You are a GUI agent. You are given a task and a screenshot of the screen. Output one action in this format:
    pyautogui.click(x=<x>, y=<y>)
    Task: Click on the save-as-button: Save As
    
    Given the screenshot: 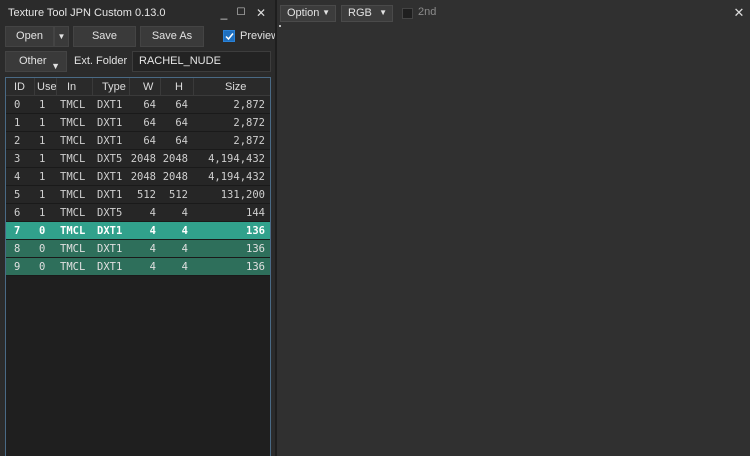 What is the action you would take?
    pyautogui.click(x=172, y=36)
    